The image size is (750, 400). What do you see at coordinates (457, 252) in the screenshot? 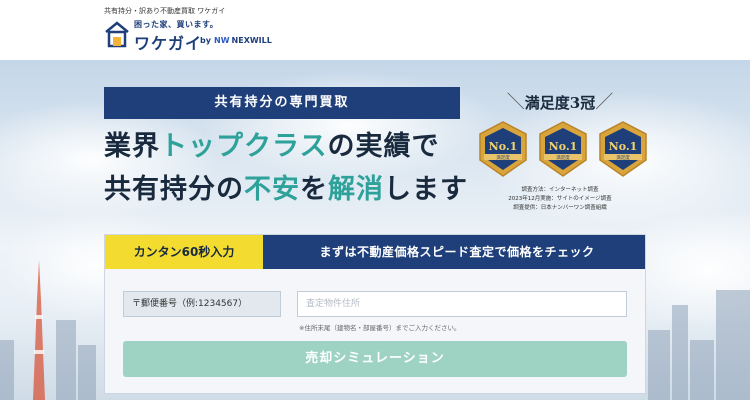
I see `form-title: まずは不動産価格スピード査定で価格をチェック` at bounding box center [457, 252].